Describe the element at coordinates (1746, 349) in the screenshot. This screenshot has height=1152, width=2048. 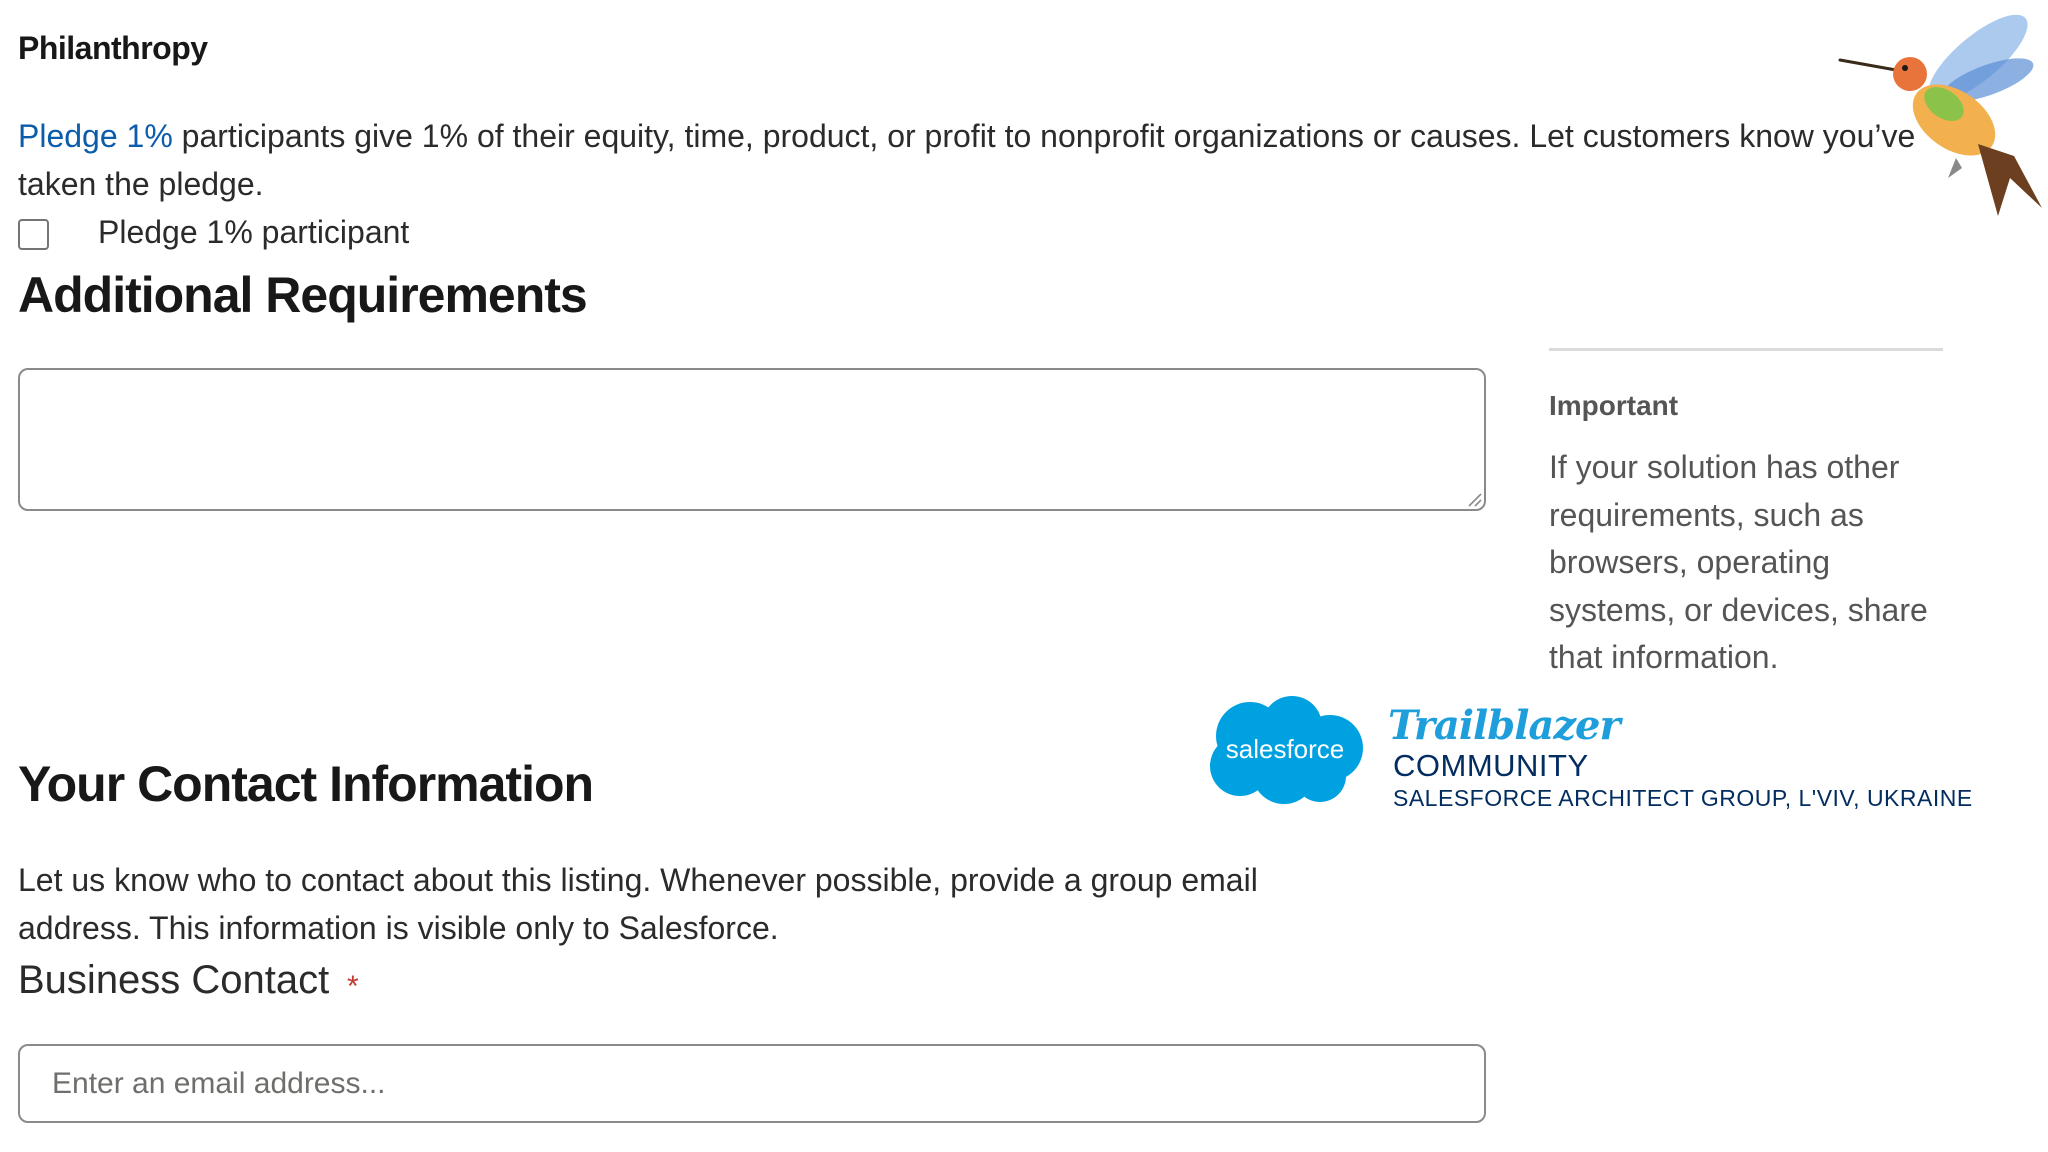
I see `aside-divider` at that location.